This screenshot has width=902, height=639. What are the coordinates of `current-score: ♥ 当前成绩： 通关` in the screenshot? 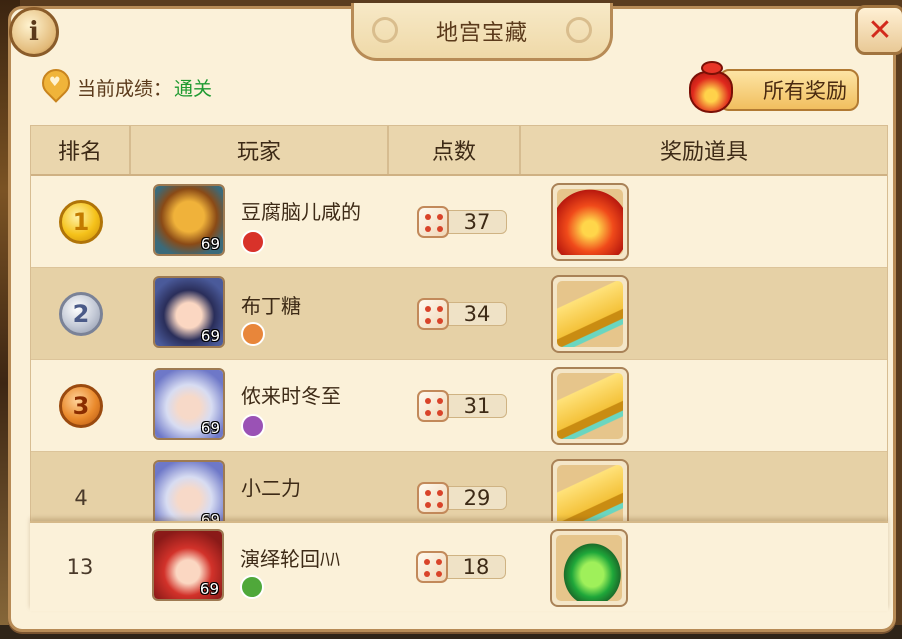 It's located at (124, 85).